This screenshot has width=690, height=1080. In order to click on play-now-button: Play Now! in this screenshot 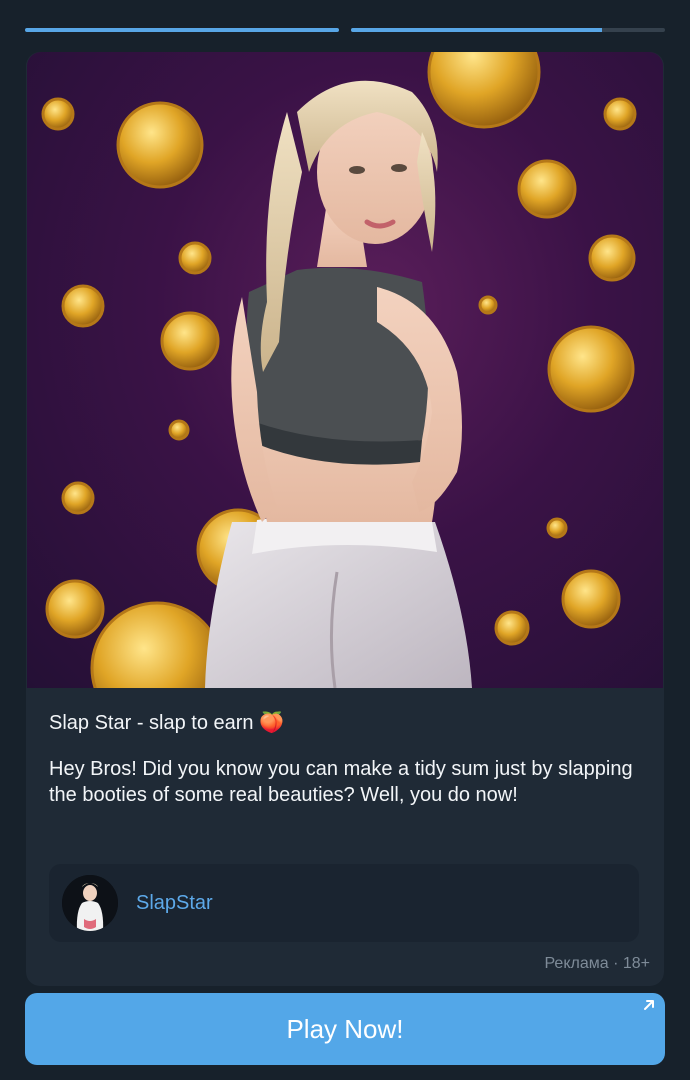, I will do `click(345, 1029)`.